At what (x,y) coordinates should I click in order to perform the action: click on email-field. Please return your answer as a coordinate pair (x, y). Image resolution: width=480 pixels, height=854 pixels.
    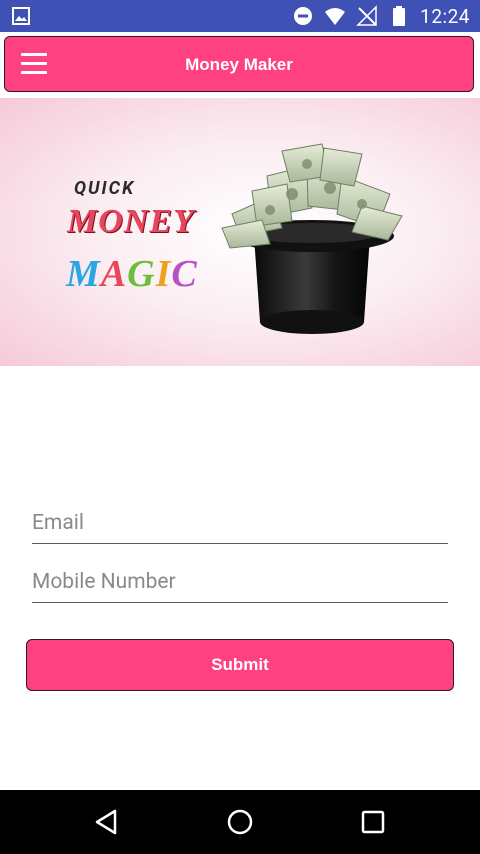
    Looking at the image, I should click on (240, 523).